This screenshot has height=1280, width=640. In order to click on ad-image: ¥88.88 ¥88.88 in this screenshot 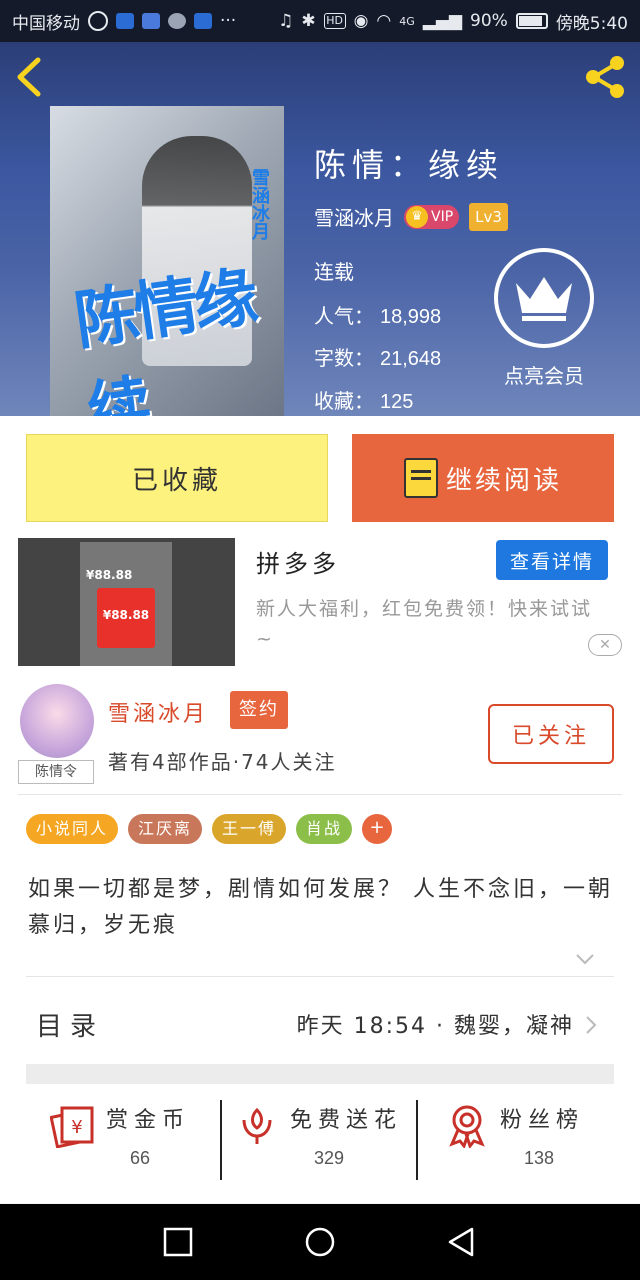, I will do `click(126, 602)`.